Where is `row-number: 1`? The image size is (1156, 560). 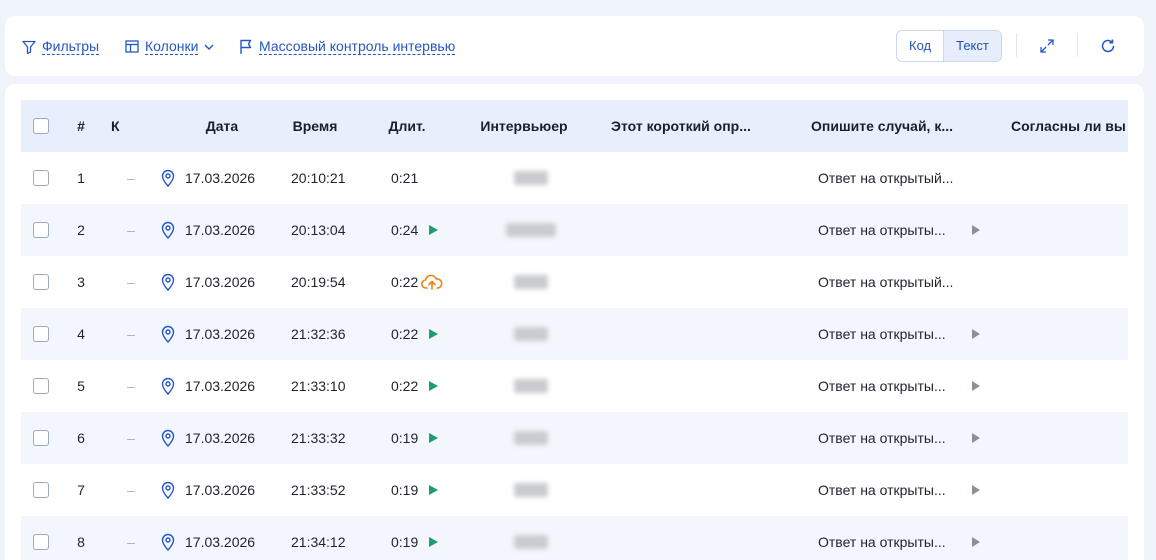 row-number: 1 is located at coordinates (81, 178).